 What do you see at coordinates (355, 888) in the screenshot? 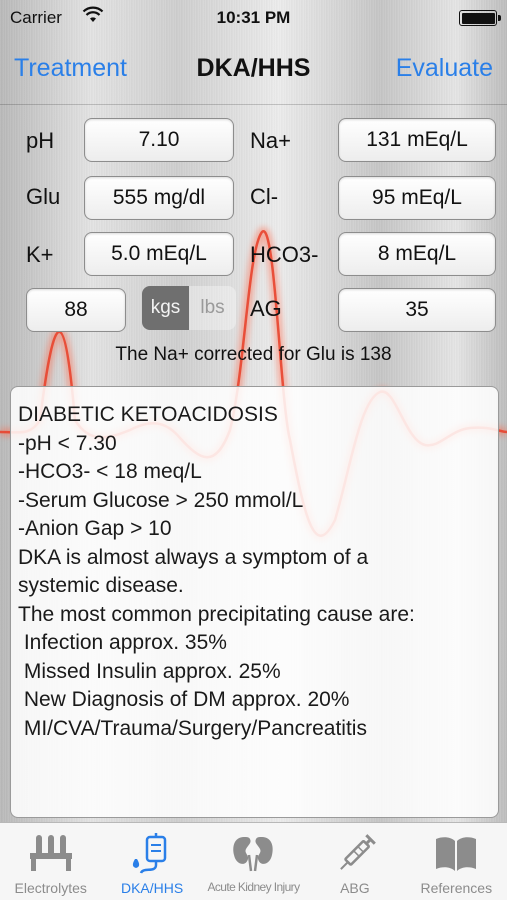
I see `tab-label: ABG` at bounding box center [355, 888].